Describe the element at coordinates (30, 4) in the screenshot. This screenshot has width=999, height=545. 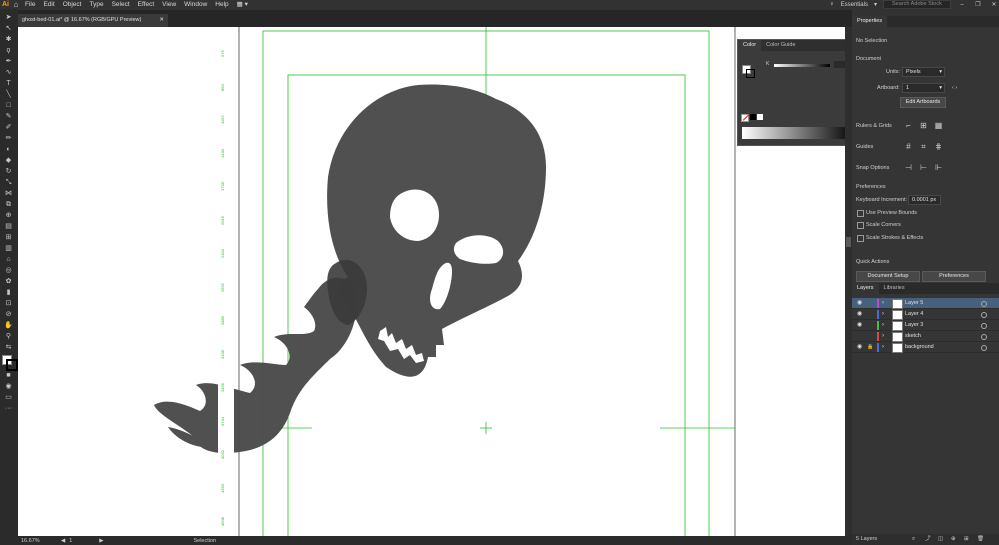
I see `menu-file: File` at that location.